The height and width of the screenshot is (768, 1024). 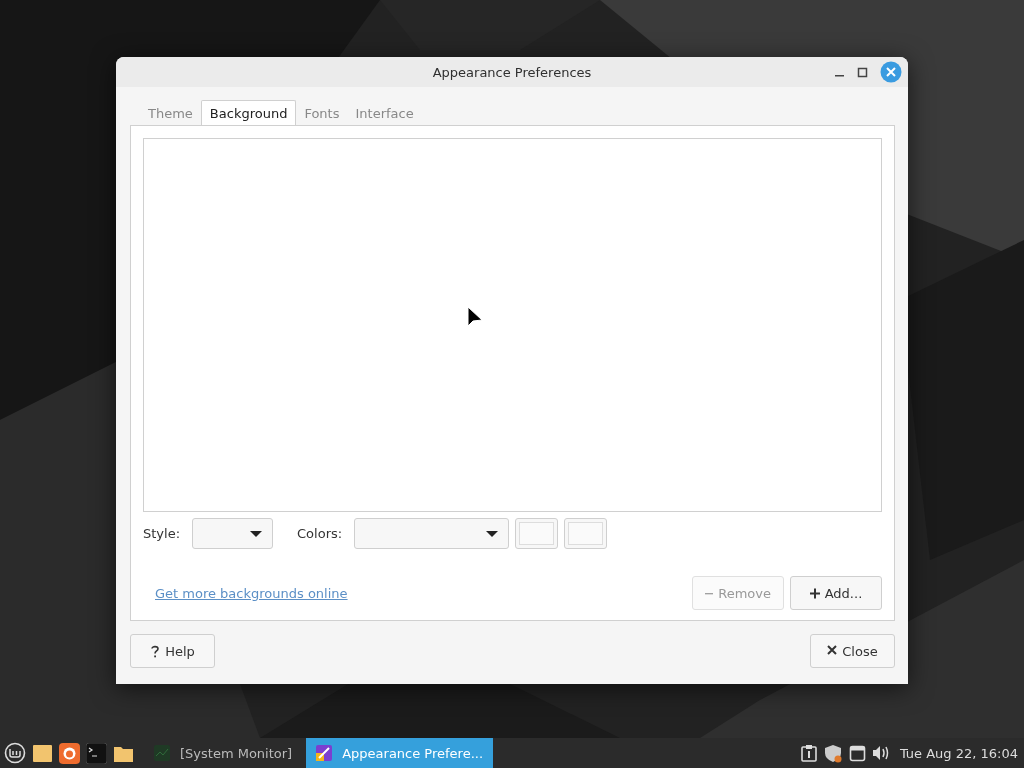 I want to click on maximize-icon, so click(x=862, y=72).